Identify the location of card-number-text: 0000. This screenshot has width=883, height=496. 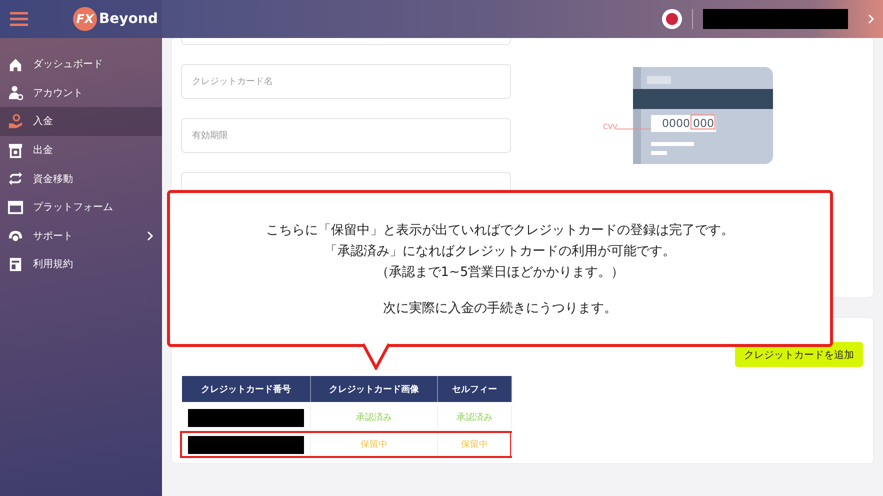
(676, 123).